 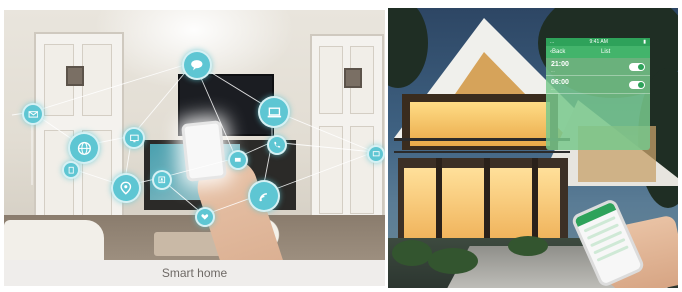 I want to click on contact-card-icon, so click(x=162, y=180).